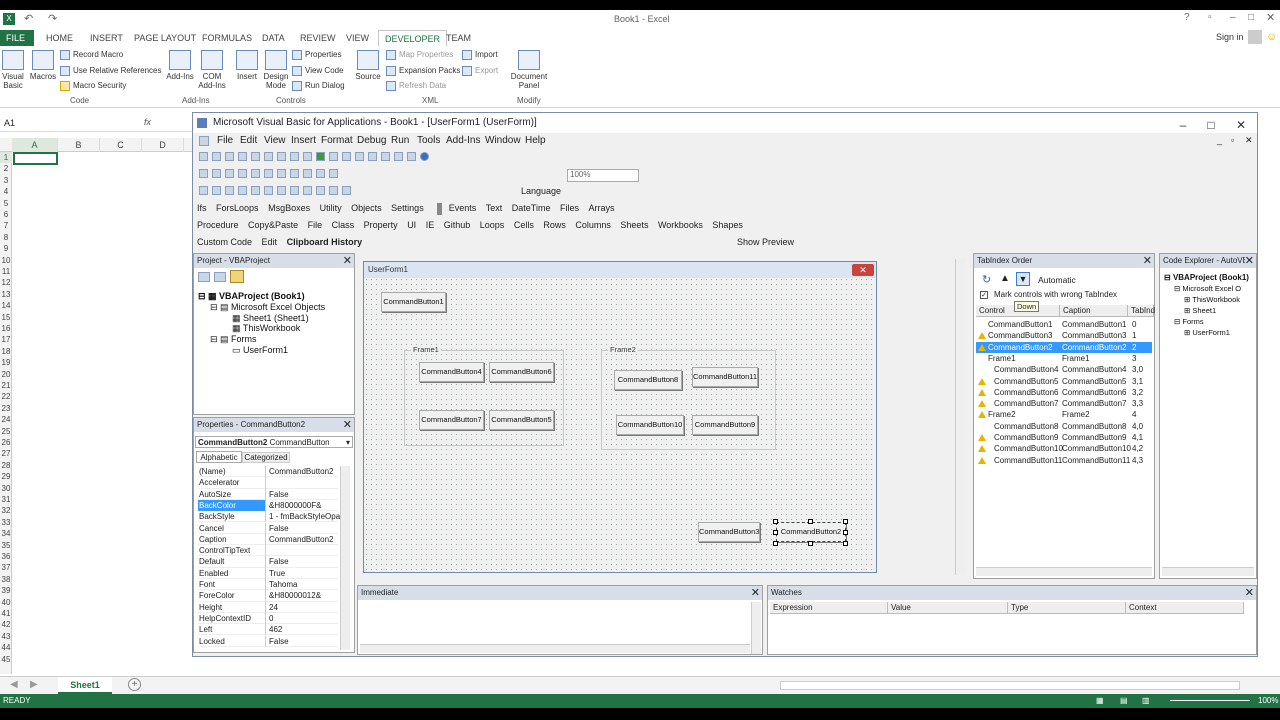  Describe the element at coordinates (1251, 17) in the screenshot. I see `maximize-icon: □` at that location.